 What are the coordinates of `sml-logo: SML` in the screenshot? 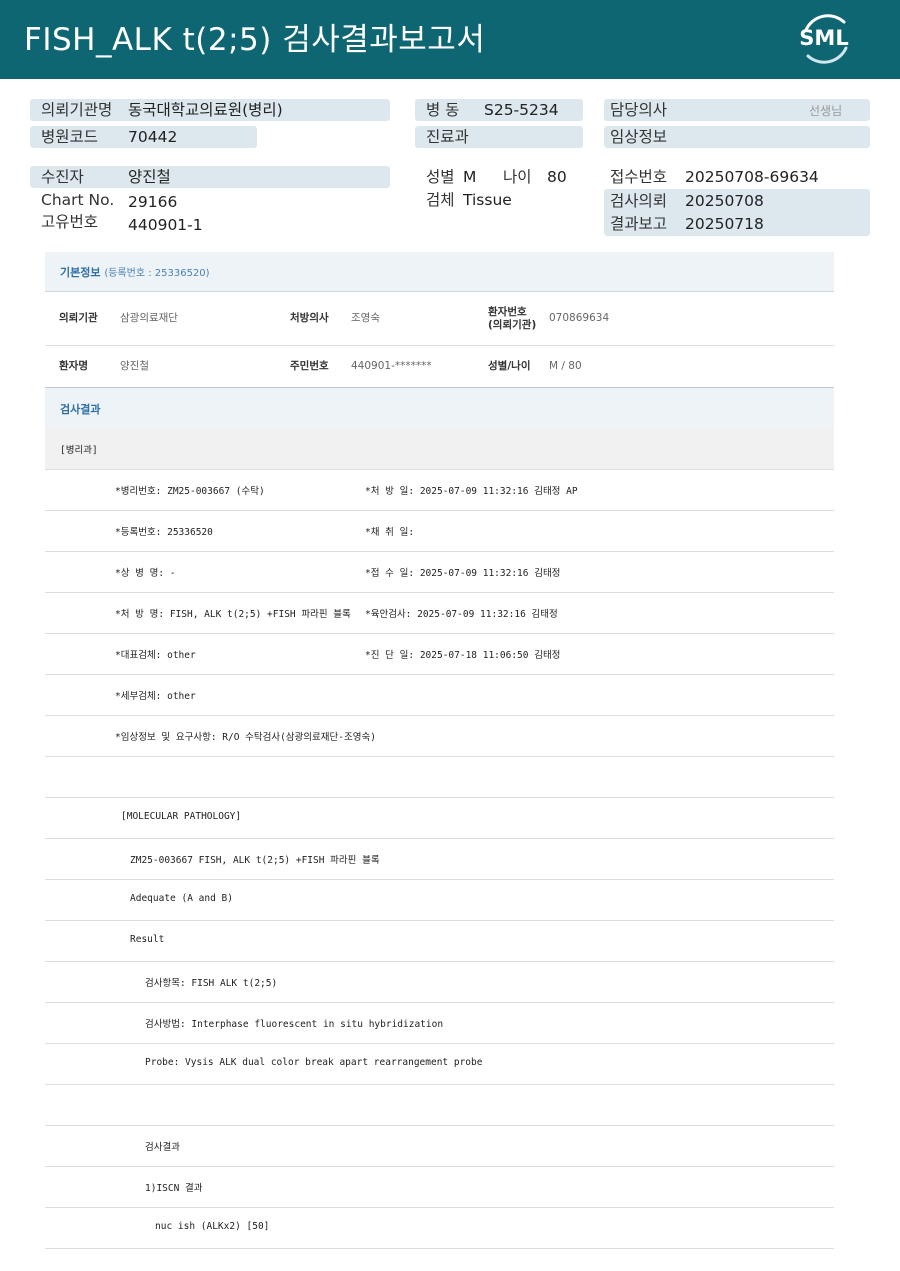 It's located at (827, 39).